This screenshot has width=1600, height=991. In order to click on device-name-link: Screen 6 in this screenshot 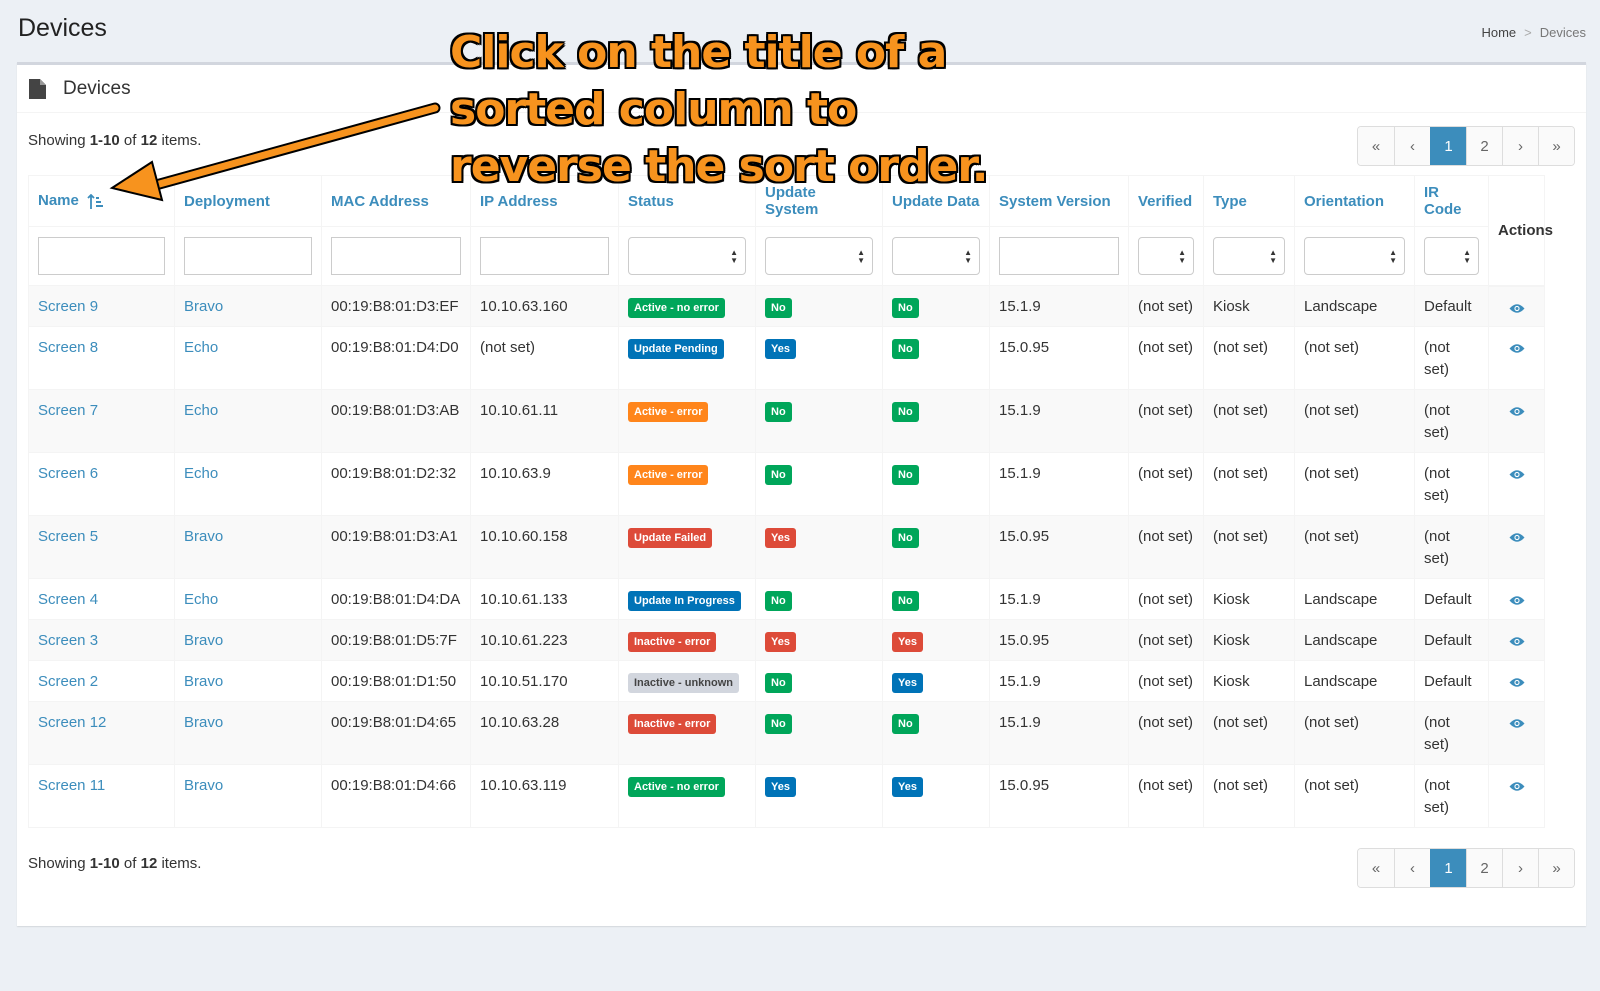, I will do `click(68, 473)`.